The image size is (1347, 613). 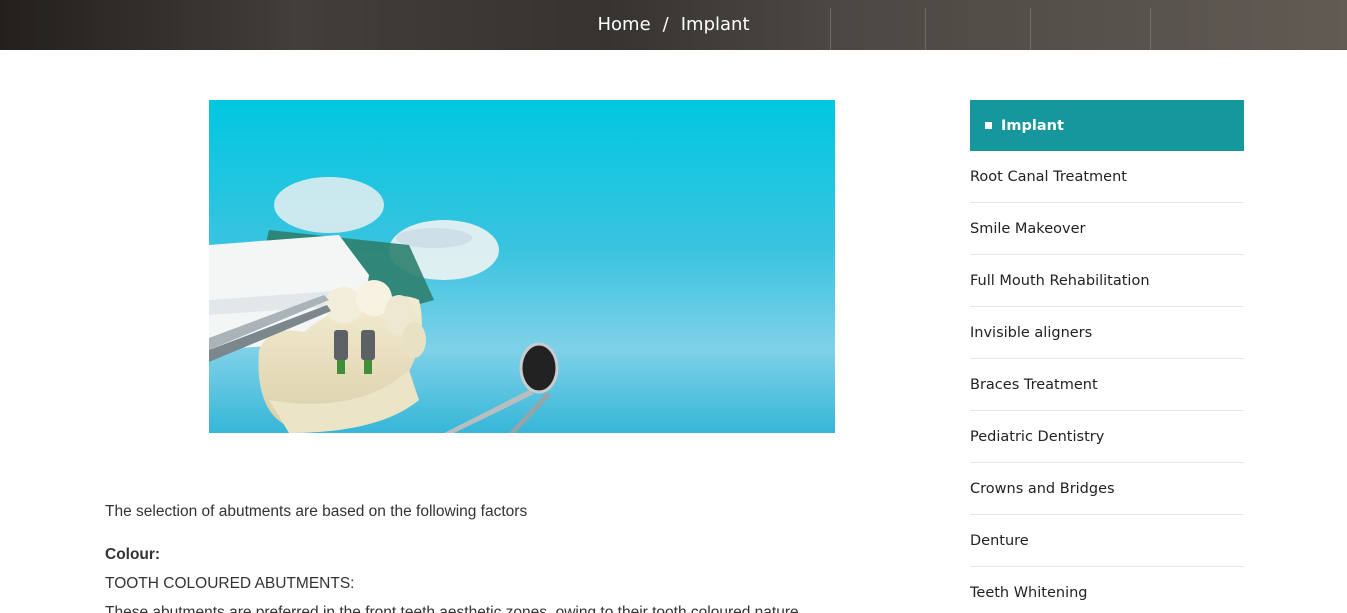 I want to click on content-subheading: TOOTH COLOURED ABUTMENTS:, so click(x=230, y=583).